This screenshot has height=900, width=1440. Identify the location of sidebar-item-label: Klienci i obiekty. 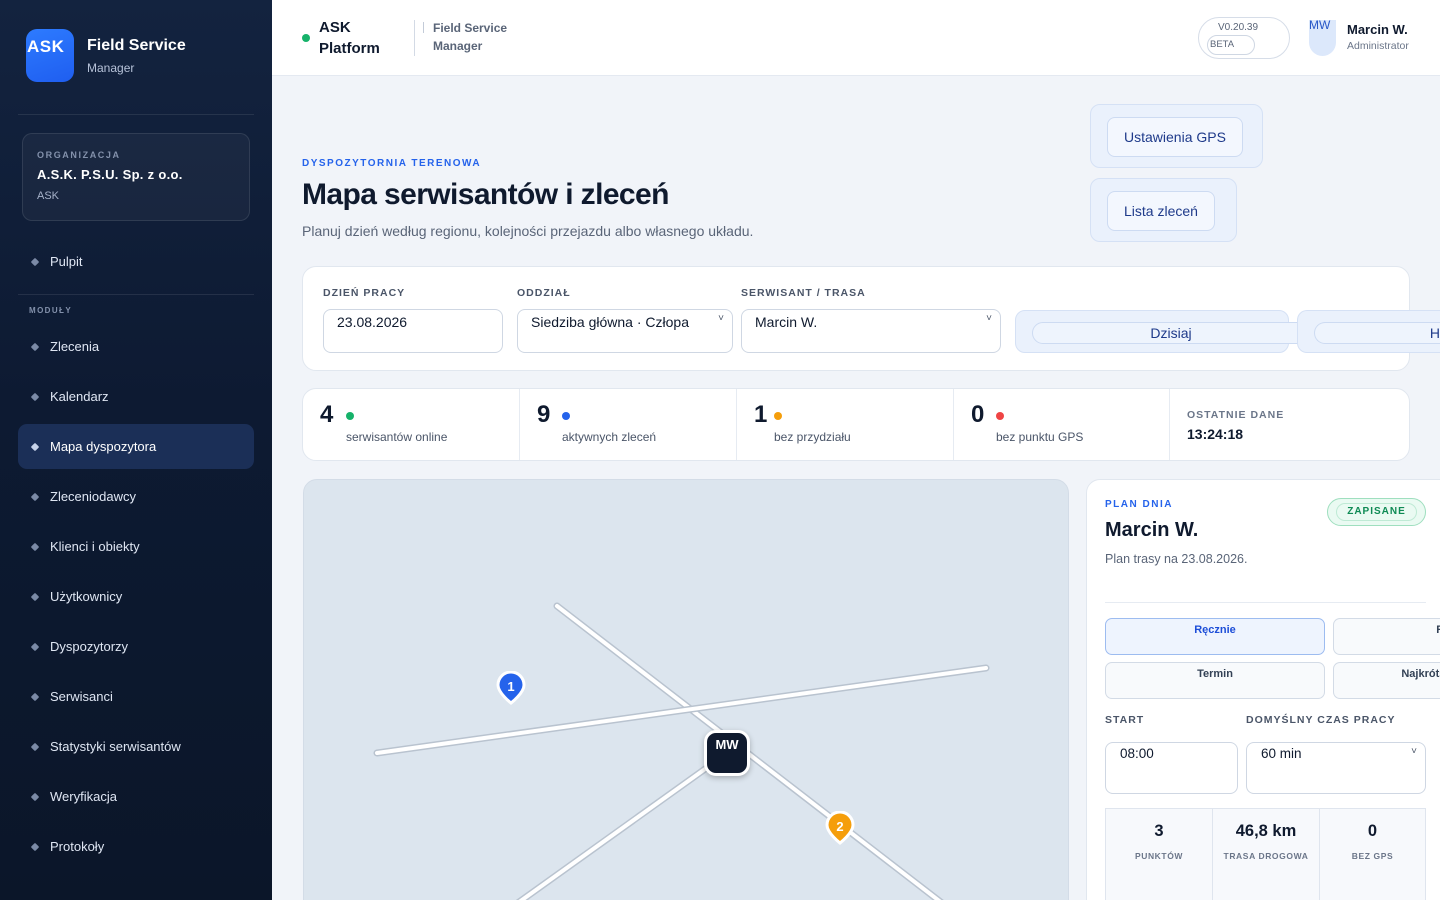
(95, 546).